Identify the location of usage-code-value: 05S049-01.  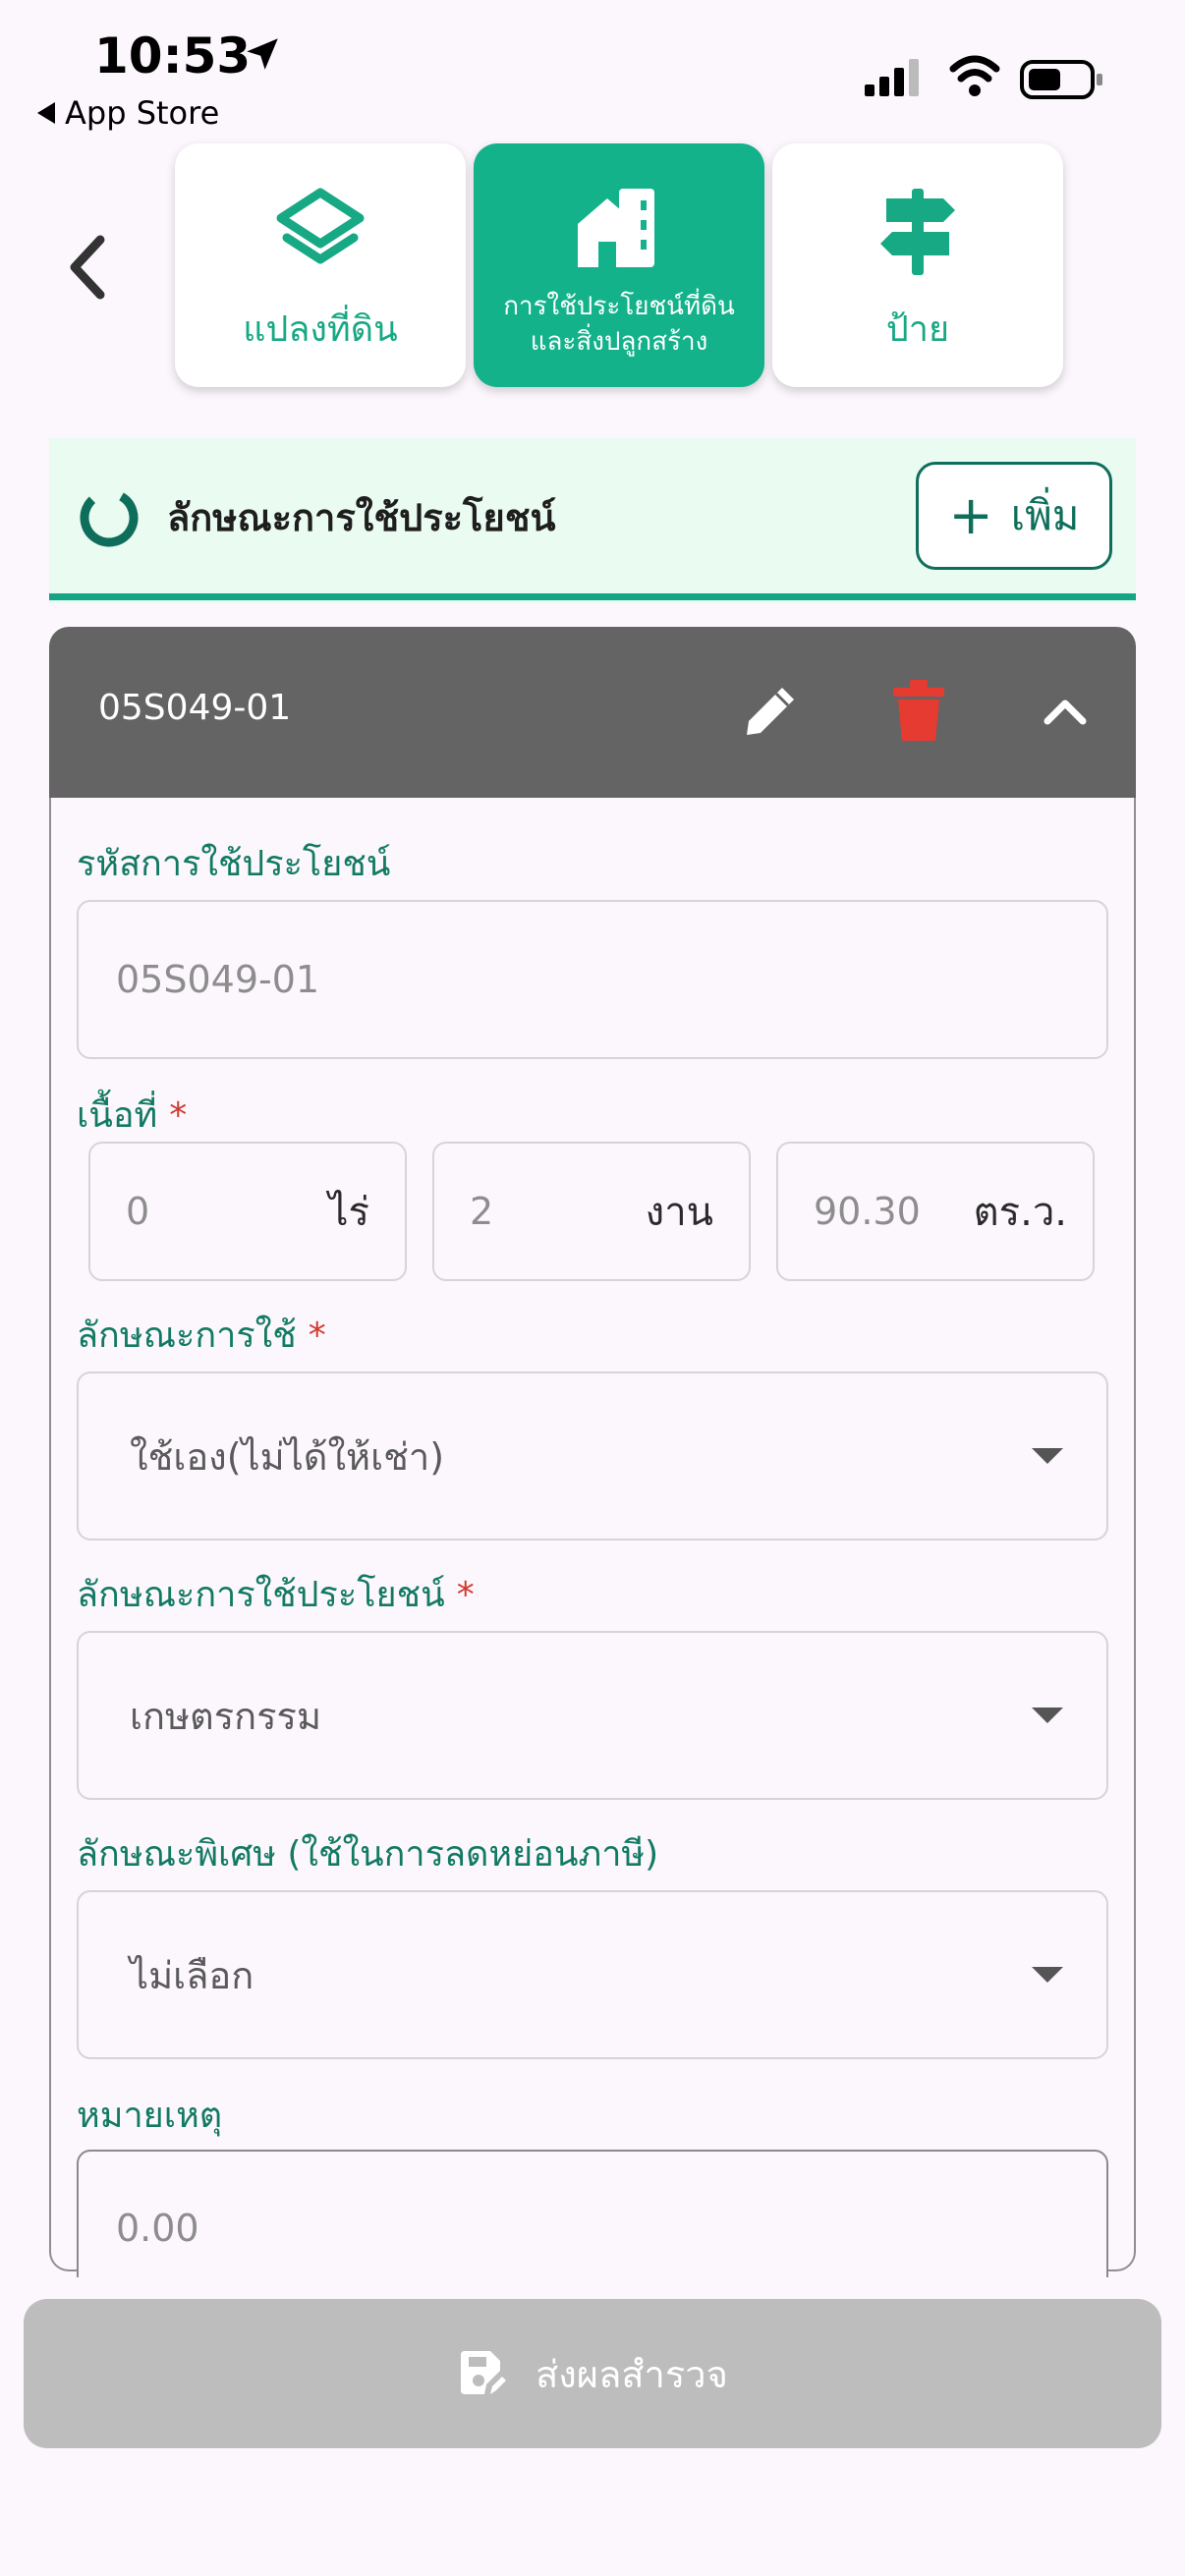
(218, 979).